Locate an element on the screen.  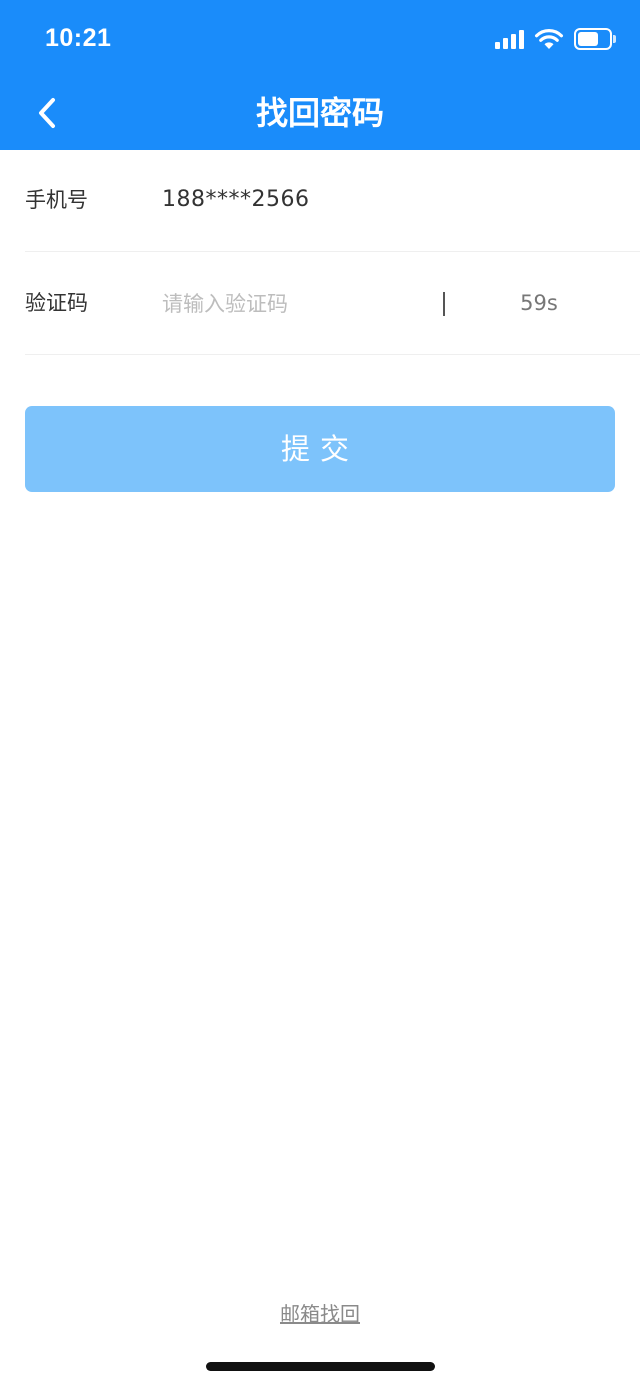
wifi-icon is located at coordinates (549, 39).